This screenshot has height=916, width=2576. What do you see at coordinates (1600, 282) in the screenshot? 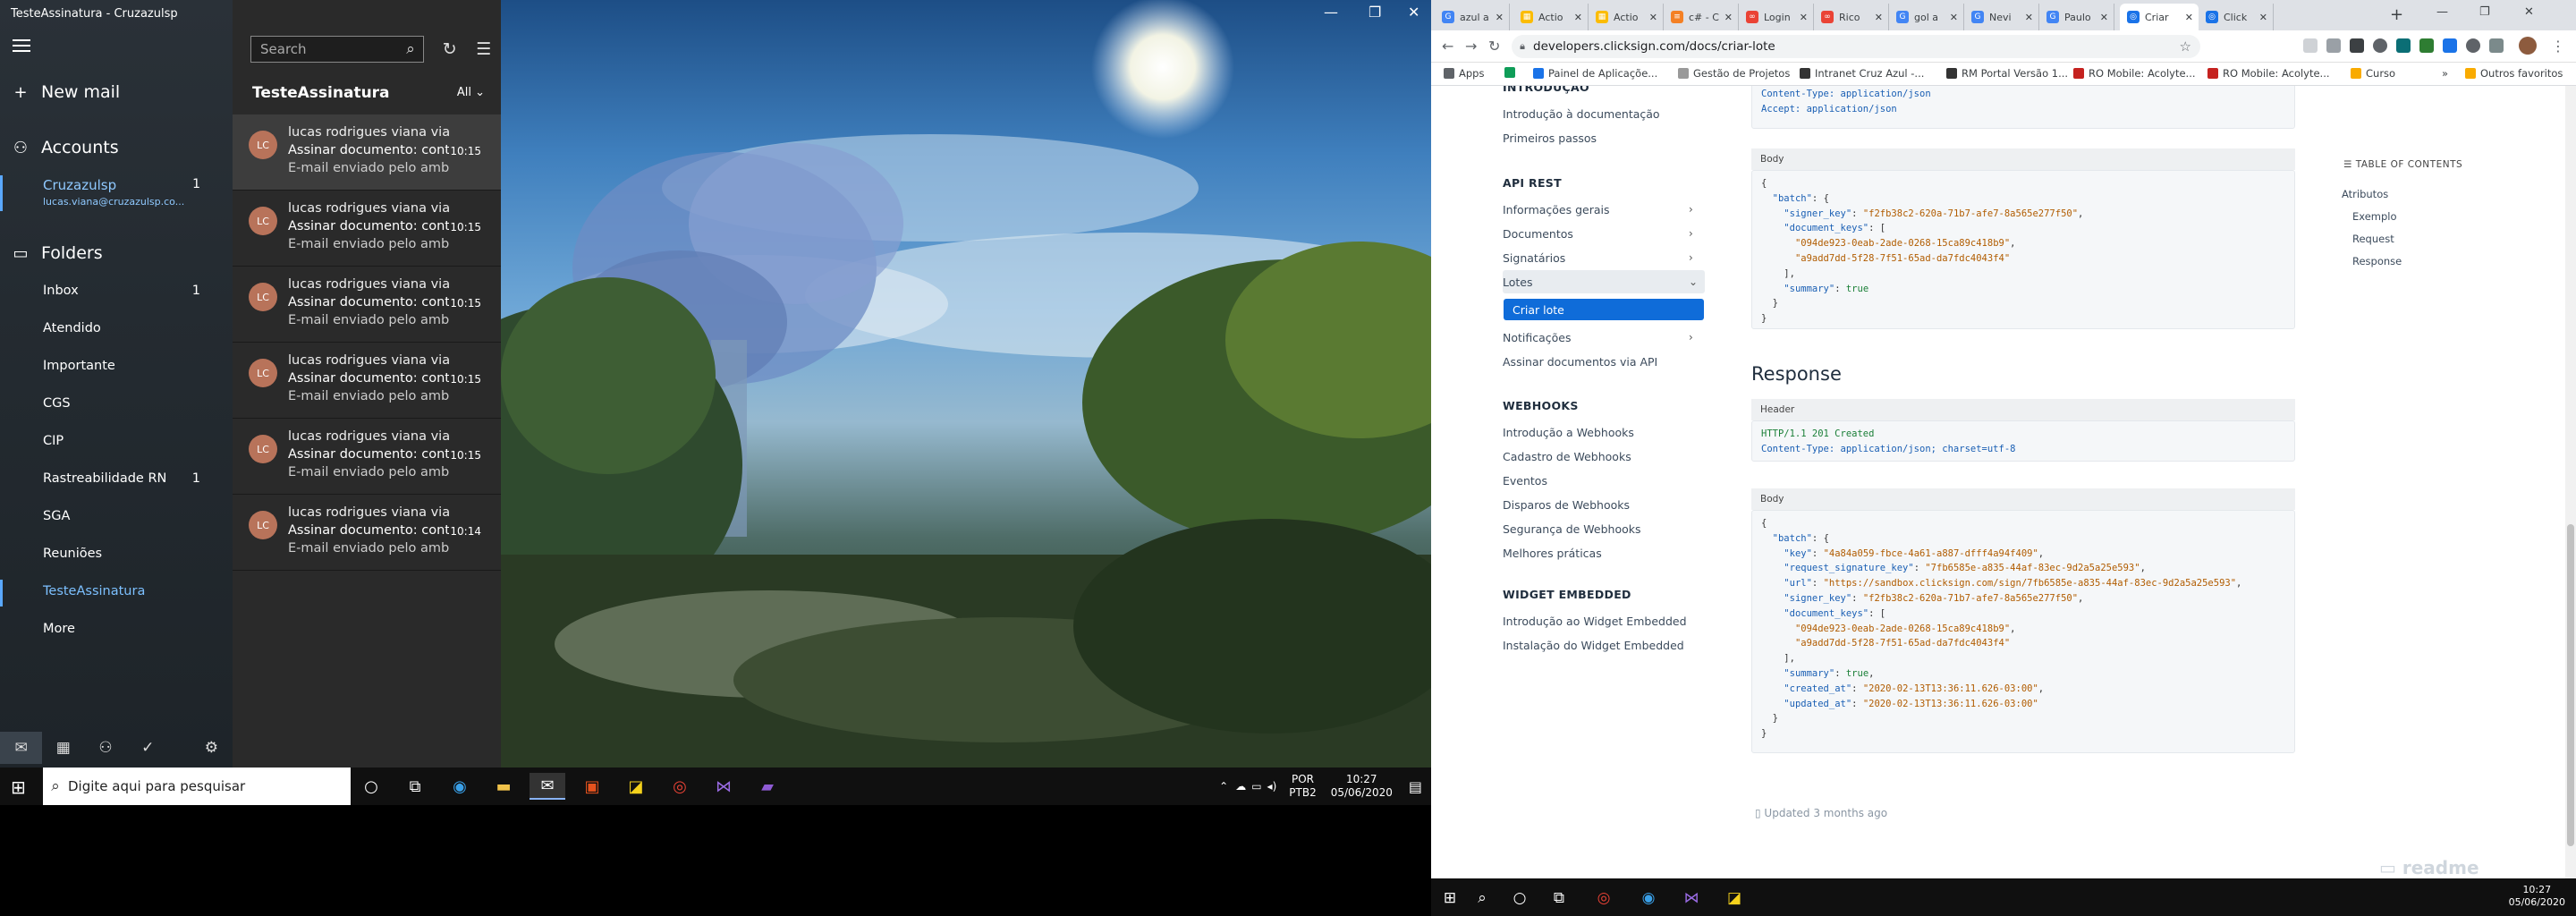
I see `sidebar-item-lotes: Lotes ⌄` at bounding box center [1600, 282].